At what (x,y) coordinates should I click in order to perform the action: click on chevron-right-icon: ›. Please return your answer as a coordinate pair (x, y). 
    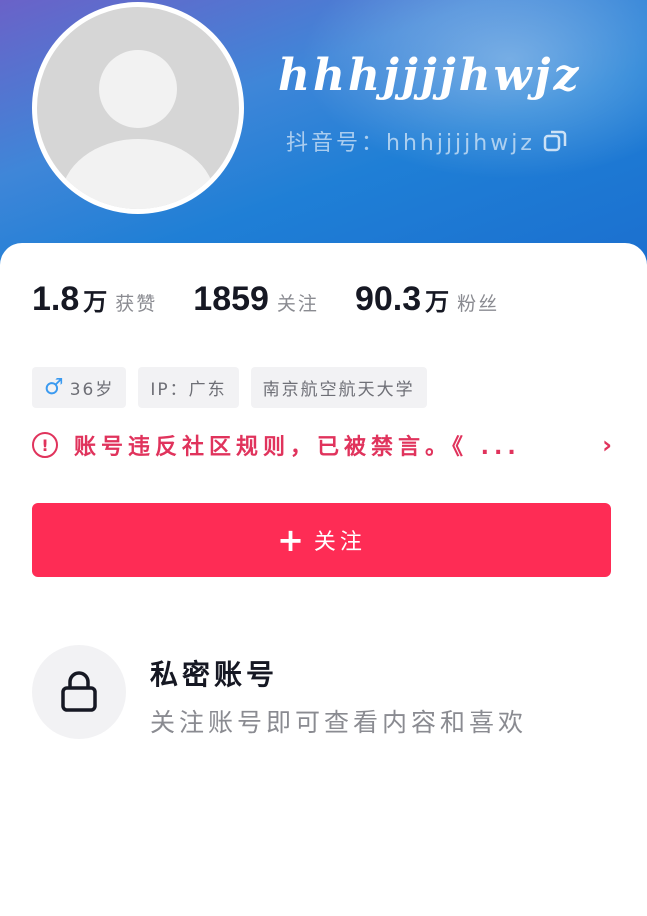
    Looking at the image, I should click on (607, 445).